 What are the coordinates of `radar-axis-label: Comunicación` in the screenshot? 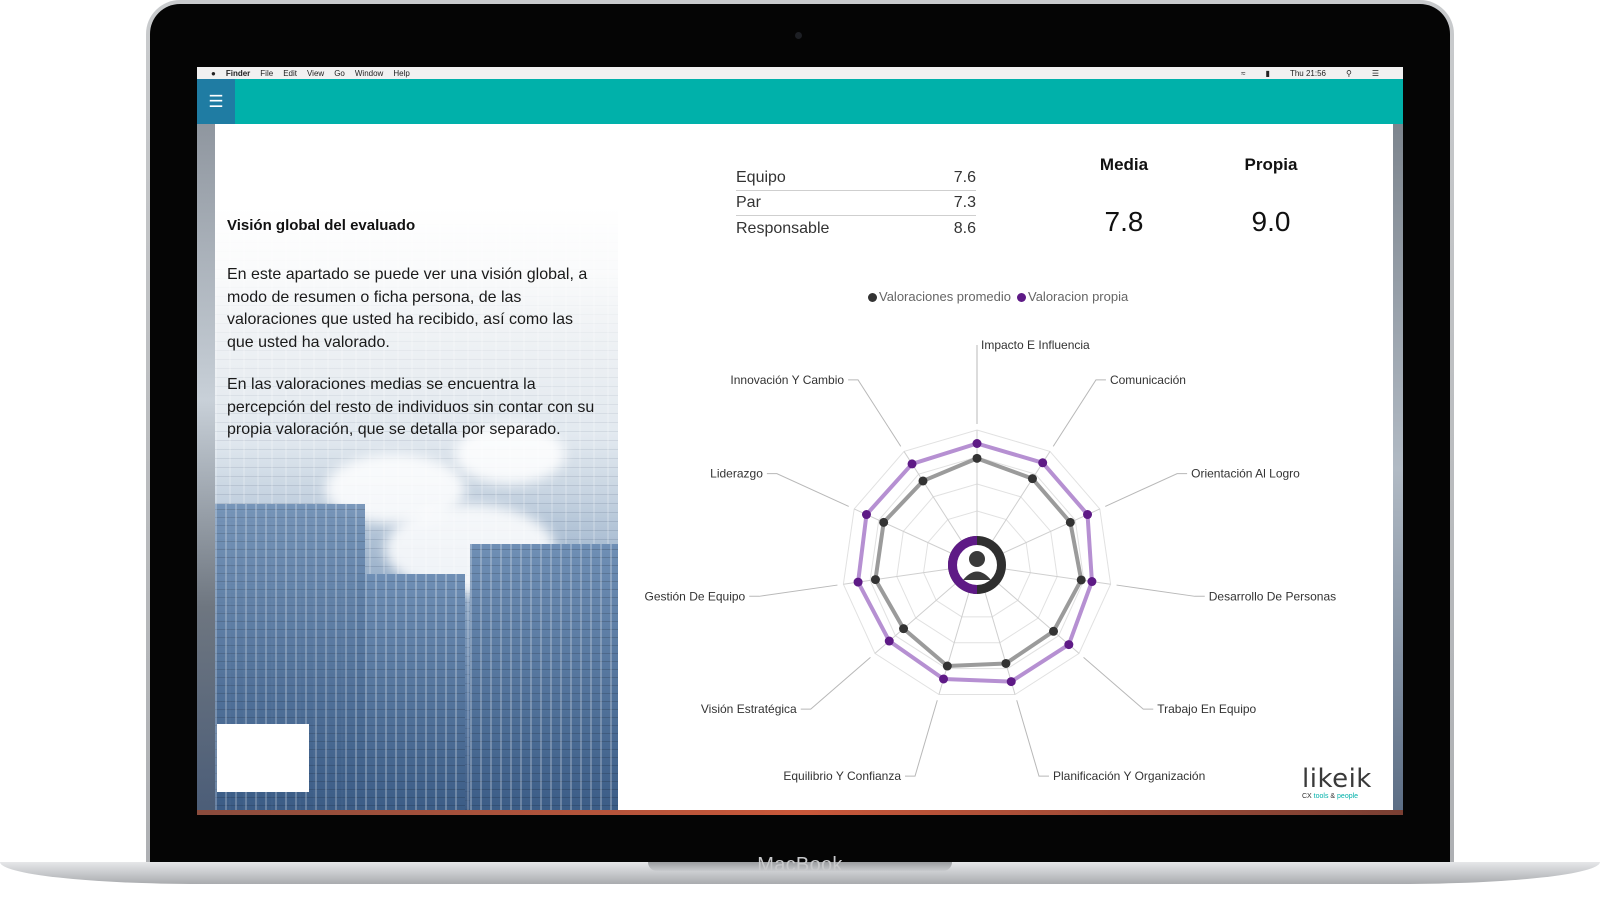 It's located at (1148, 380).